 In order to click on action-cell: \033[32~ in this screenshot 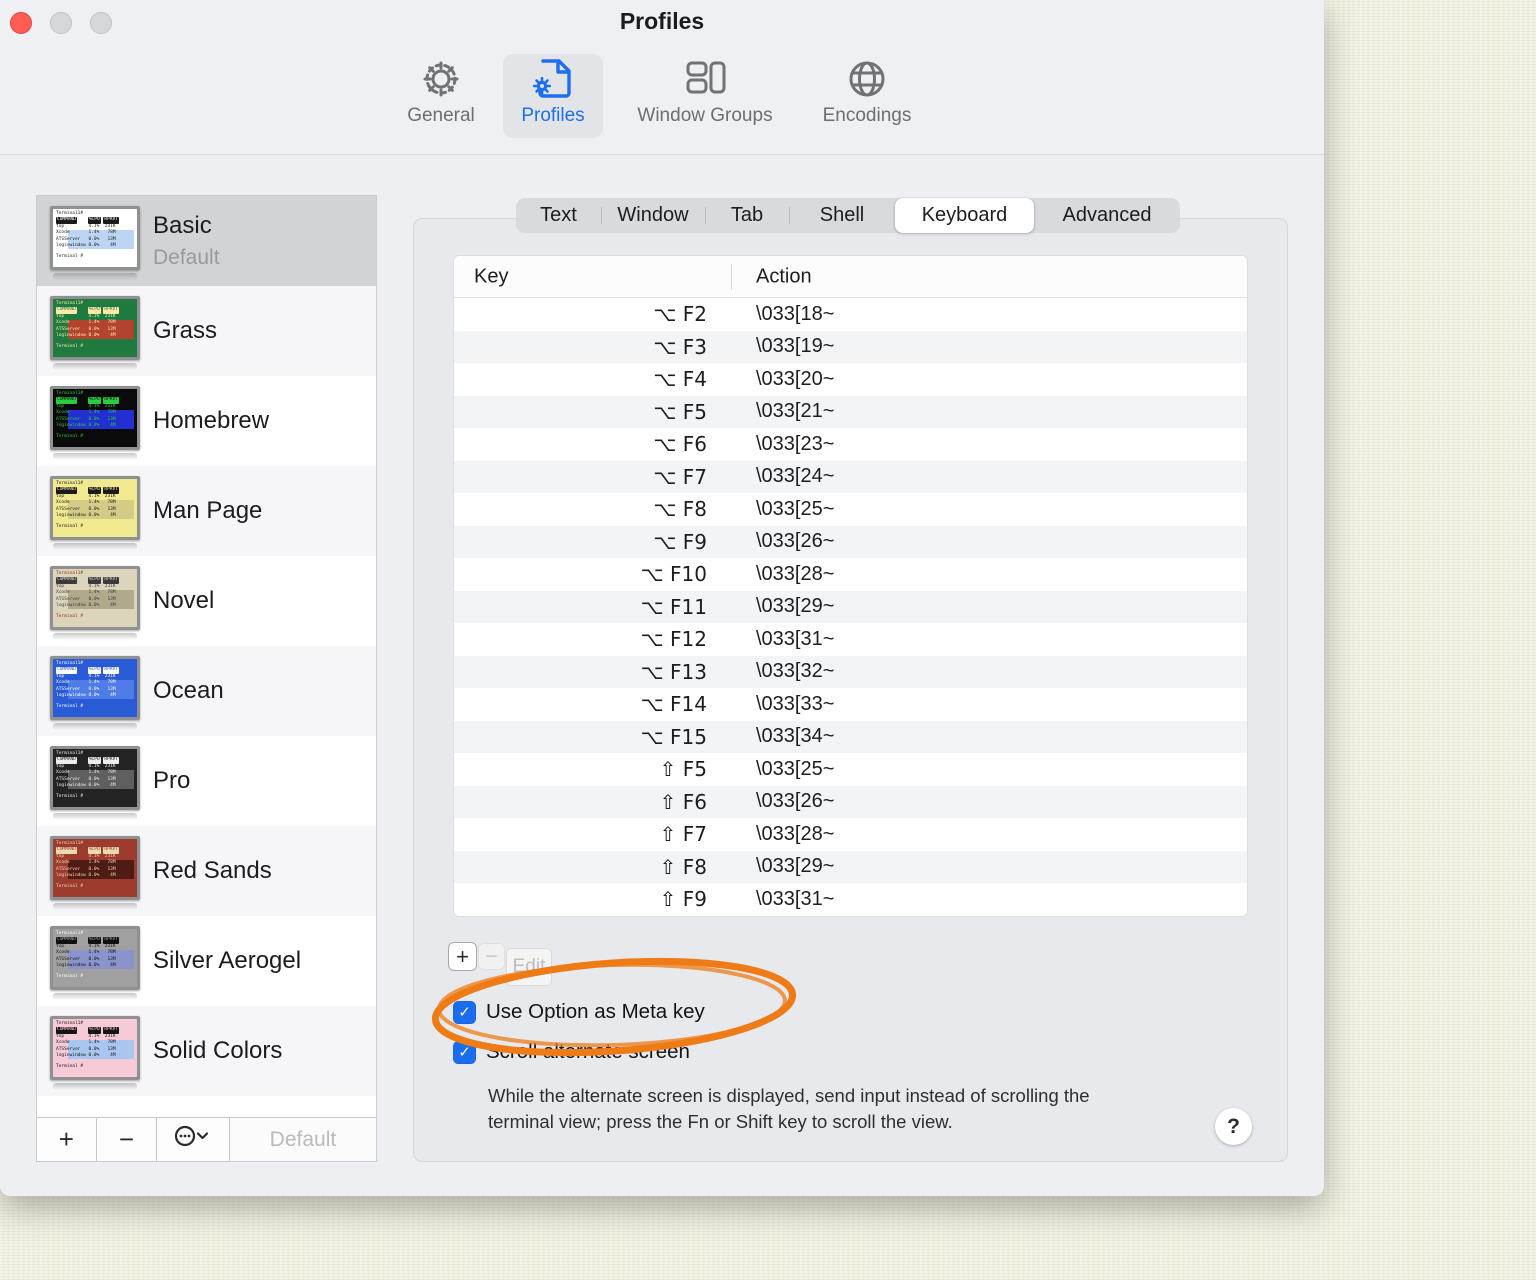, I will do `click(795, 671)`.